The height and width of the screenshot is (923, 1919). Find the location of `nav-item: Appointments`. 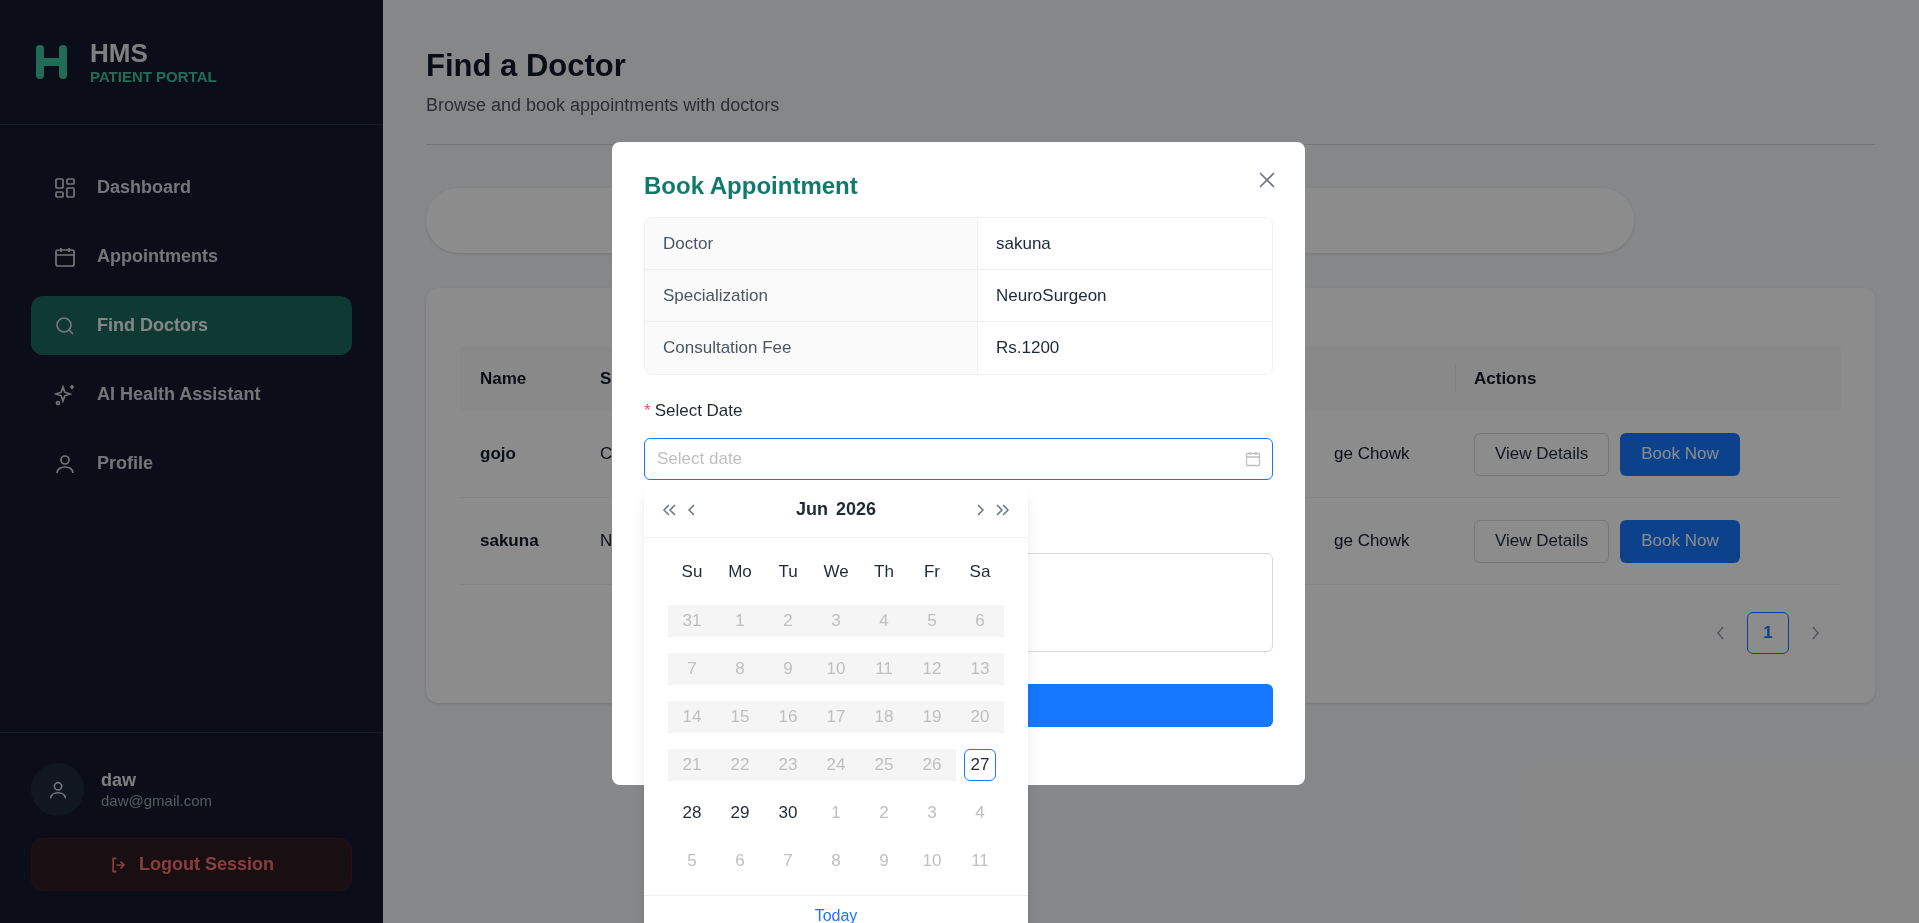

nav-item: Appointments is located at coordinates (191, 256).